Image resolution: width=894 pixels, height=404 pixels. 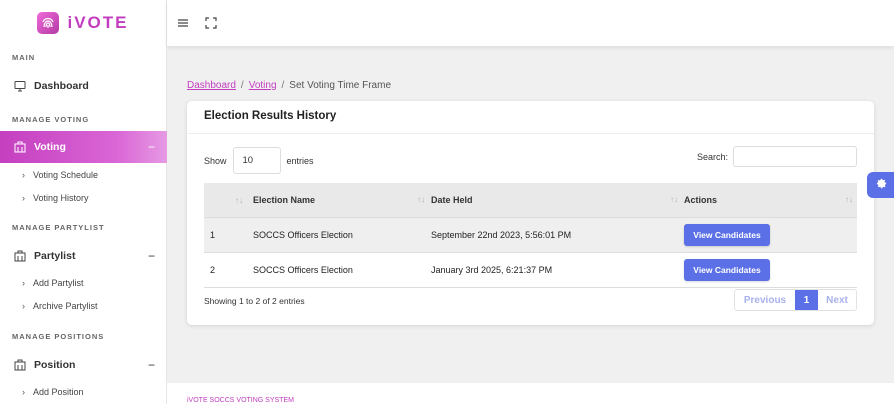 I want to click on sidebar-subitem-voting-history: › Voting History, so click(x=83, y=198).